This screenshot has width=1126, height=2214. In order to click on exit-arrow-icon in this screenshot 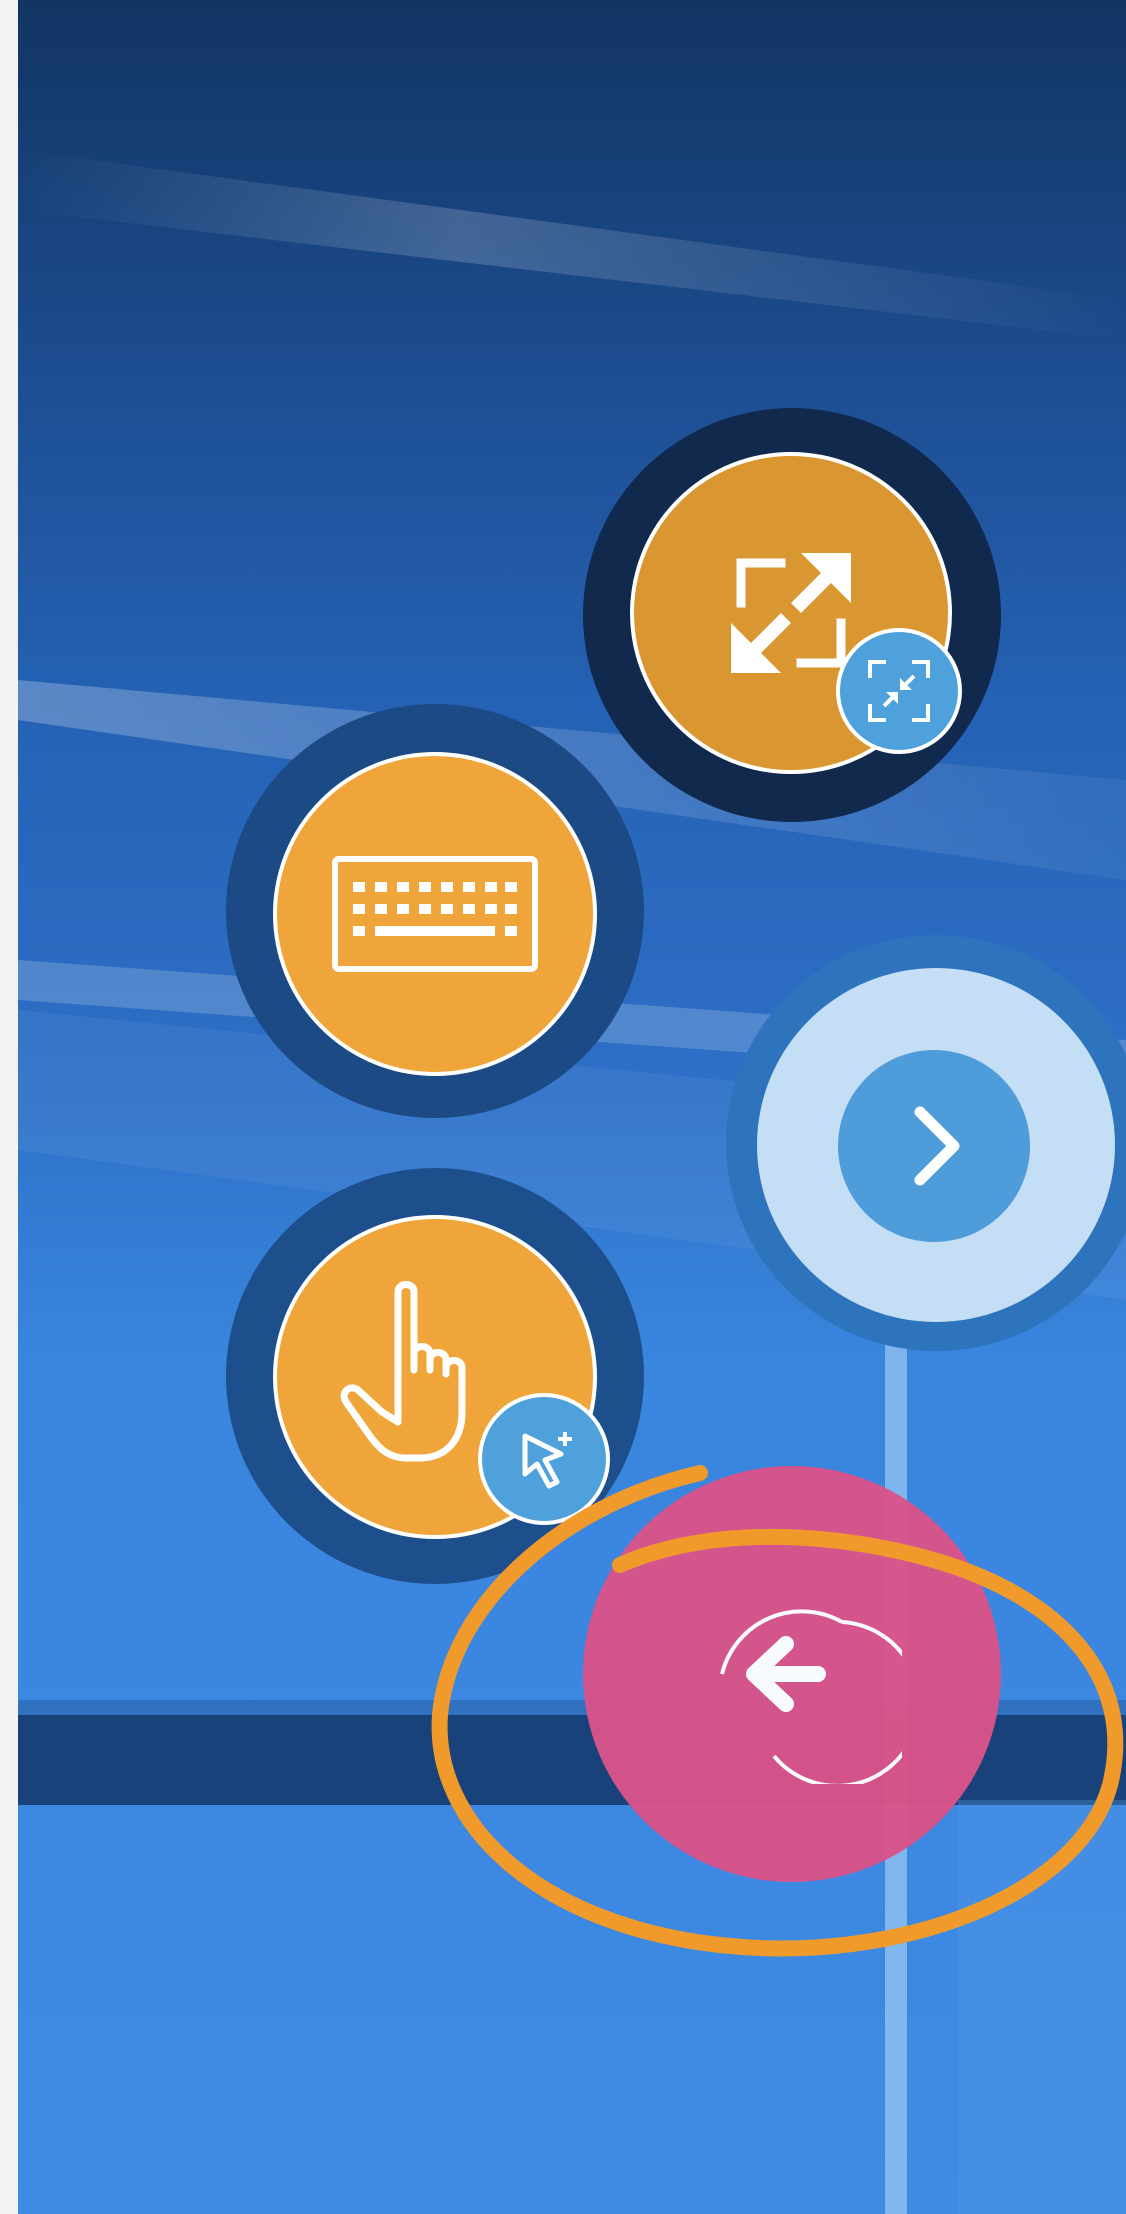, I will do `click(811, 1696)`.